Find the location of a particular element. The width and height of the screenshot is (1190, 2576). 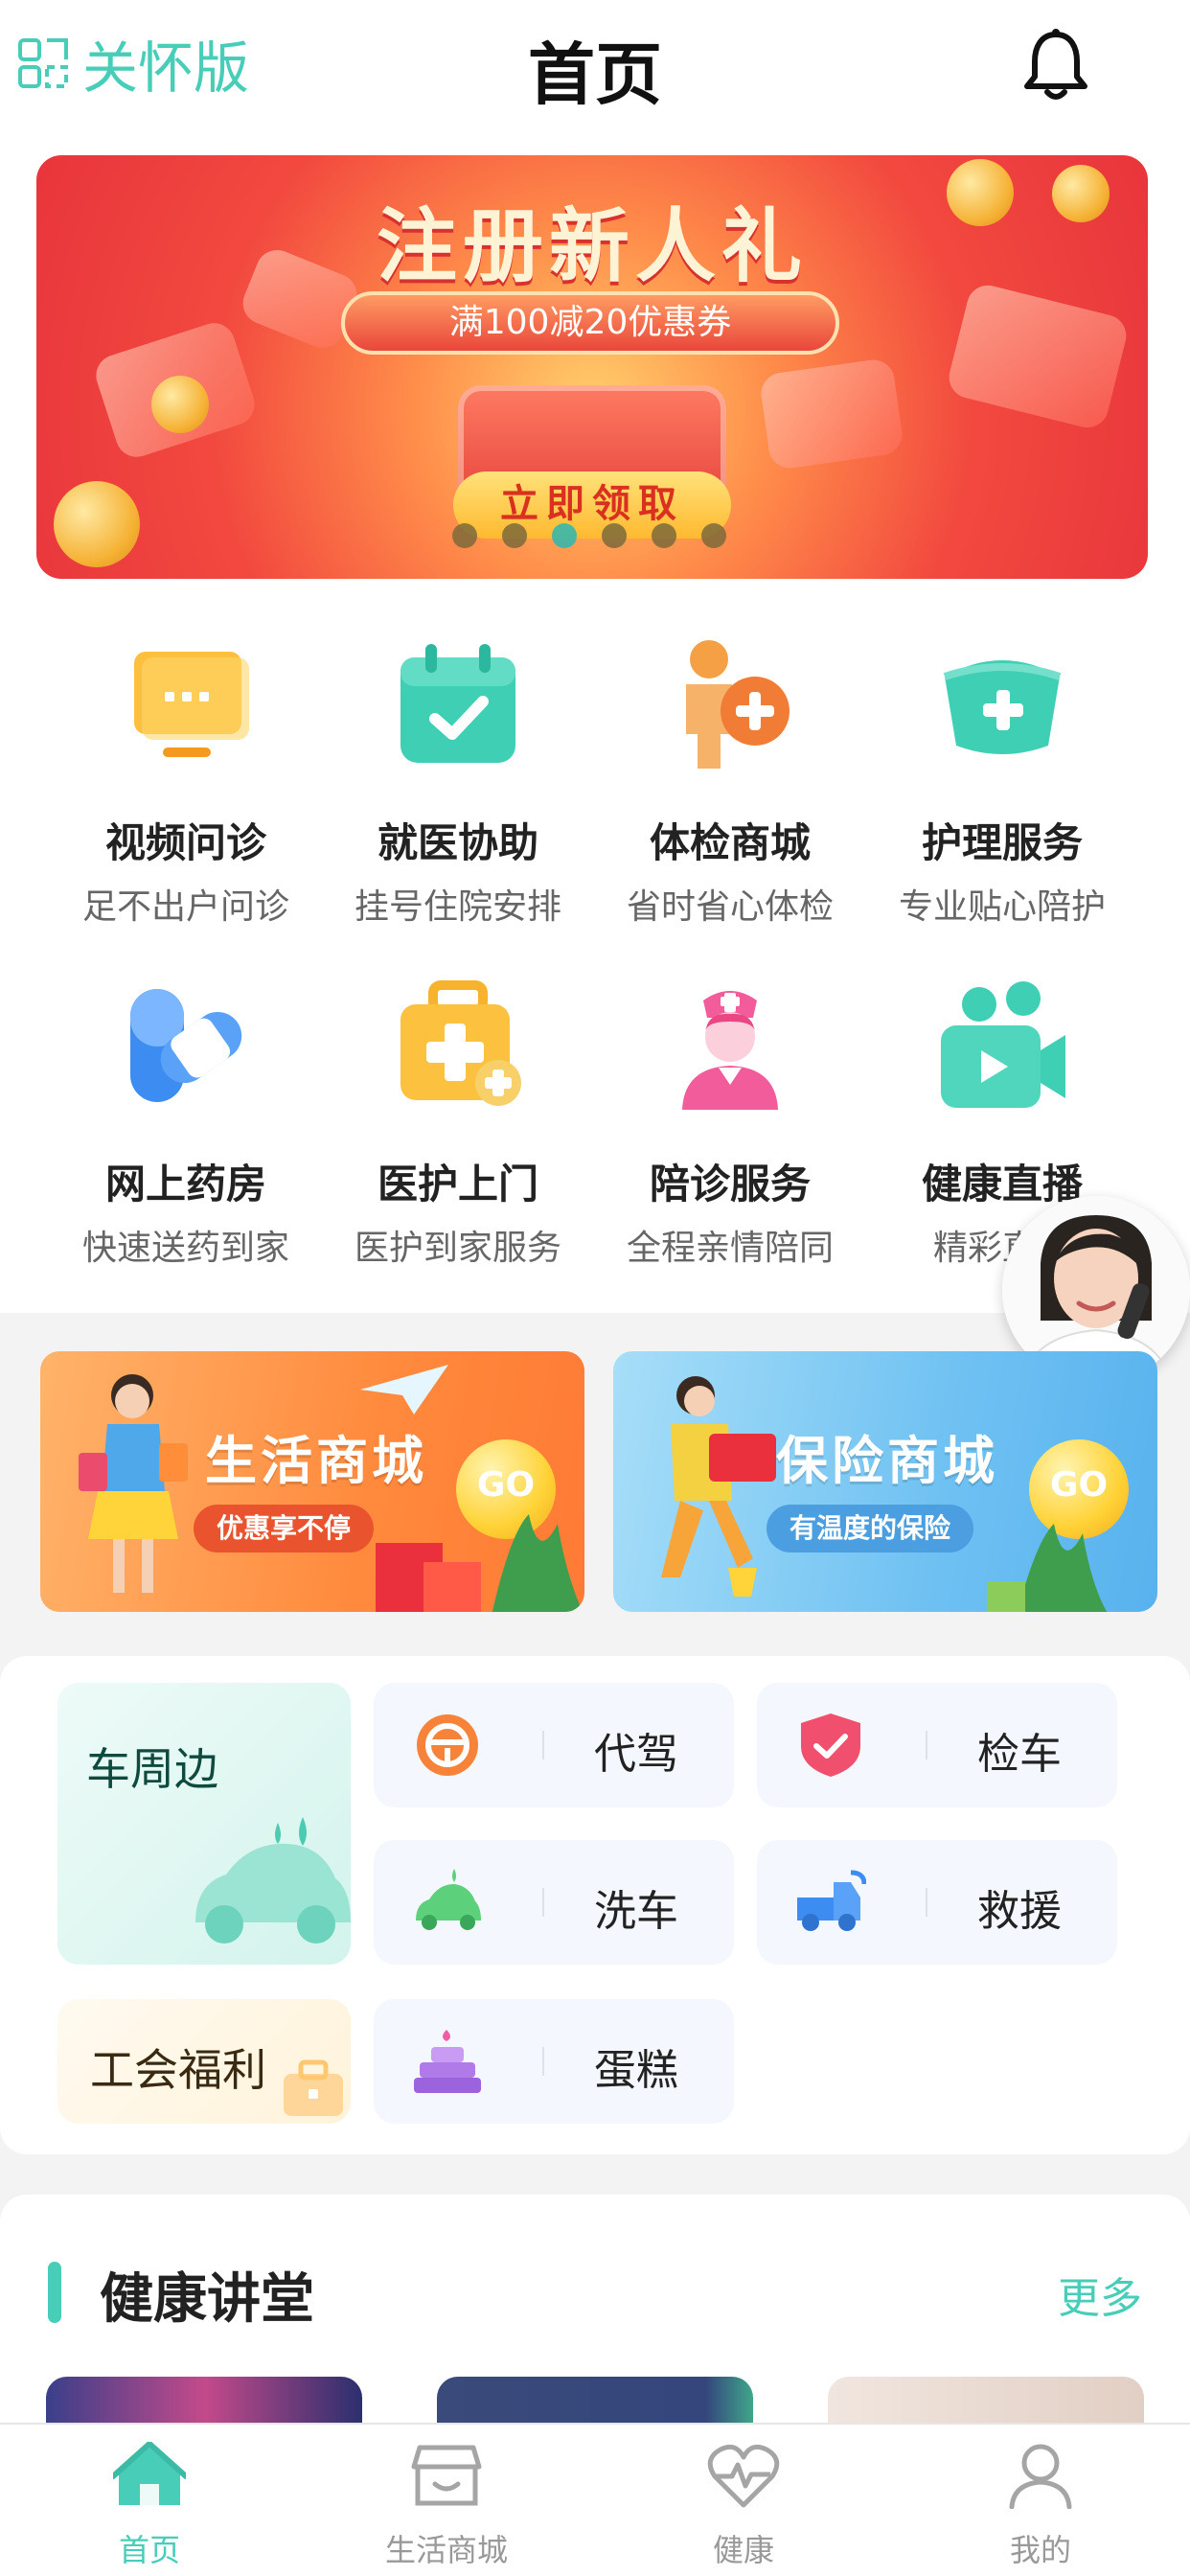

car-peripheral-title: 车周边 is located at coordinates (152, 1769).